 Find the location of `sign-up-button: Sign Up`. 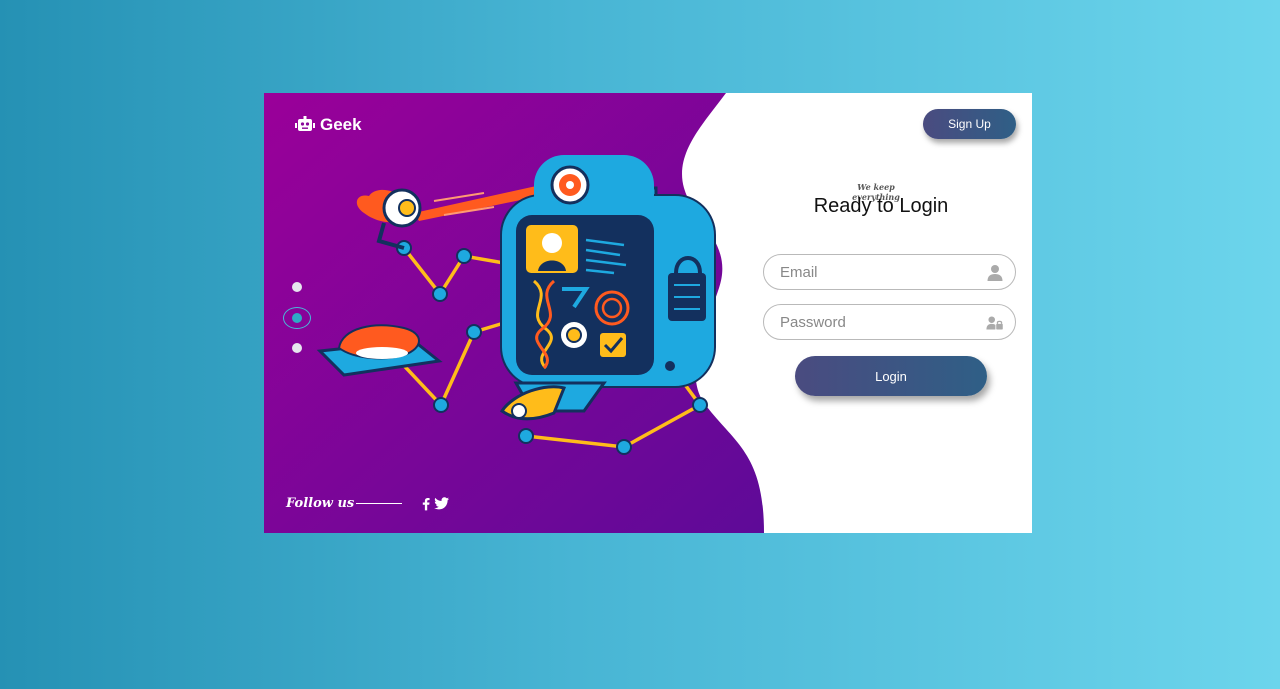

sign-up-button: Sign Up is located at coordinates (969, 124).